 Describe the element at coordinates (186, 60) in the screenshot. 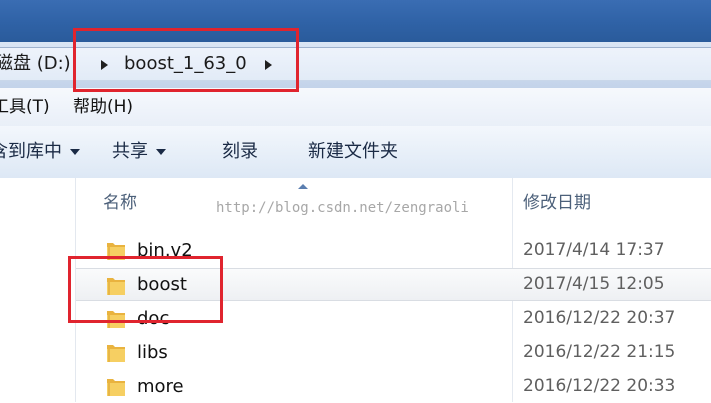

I see `highlight-box-address` at that location.